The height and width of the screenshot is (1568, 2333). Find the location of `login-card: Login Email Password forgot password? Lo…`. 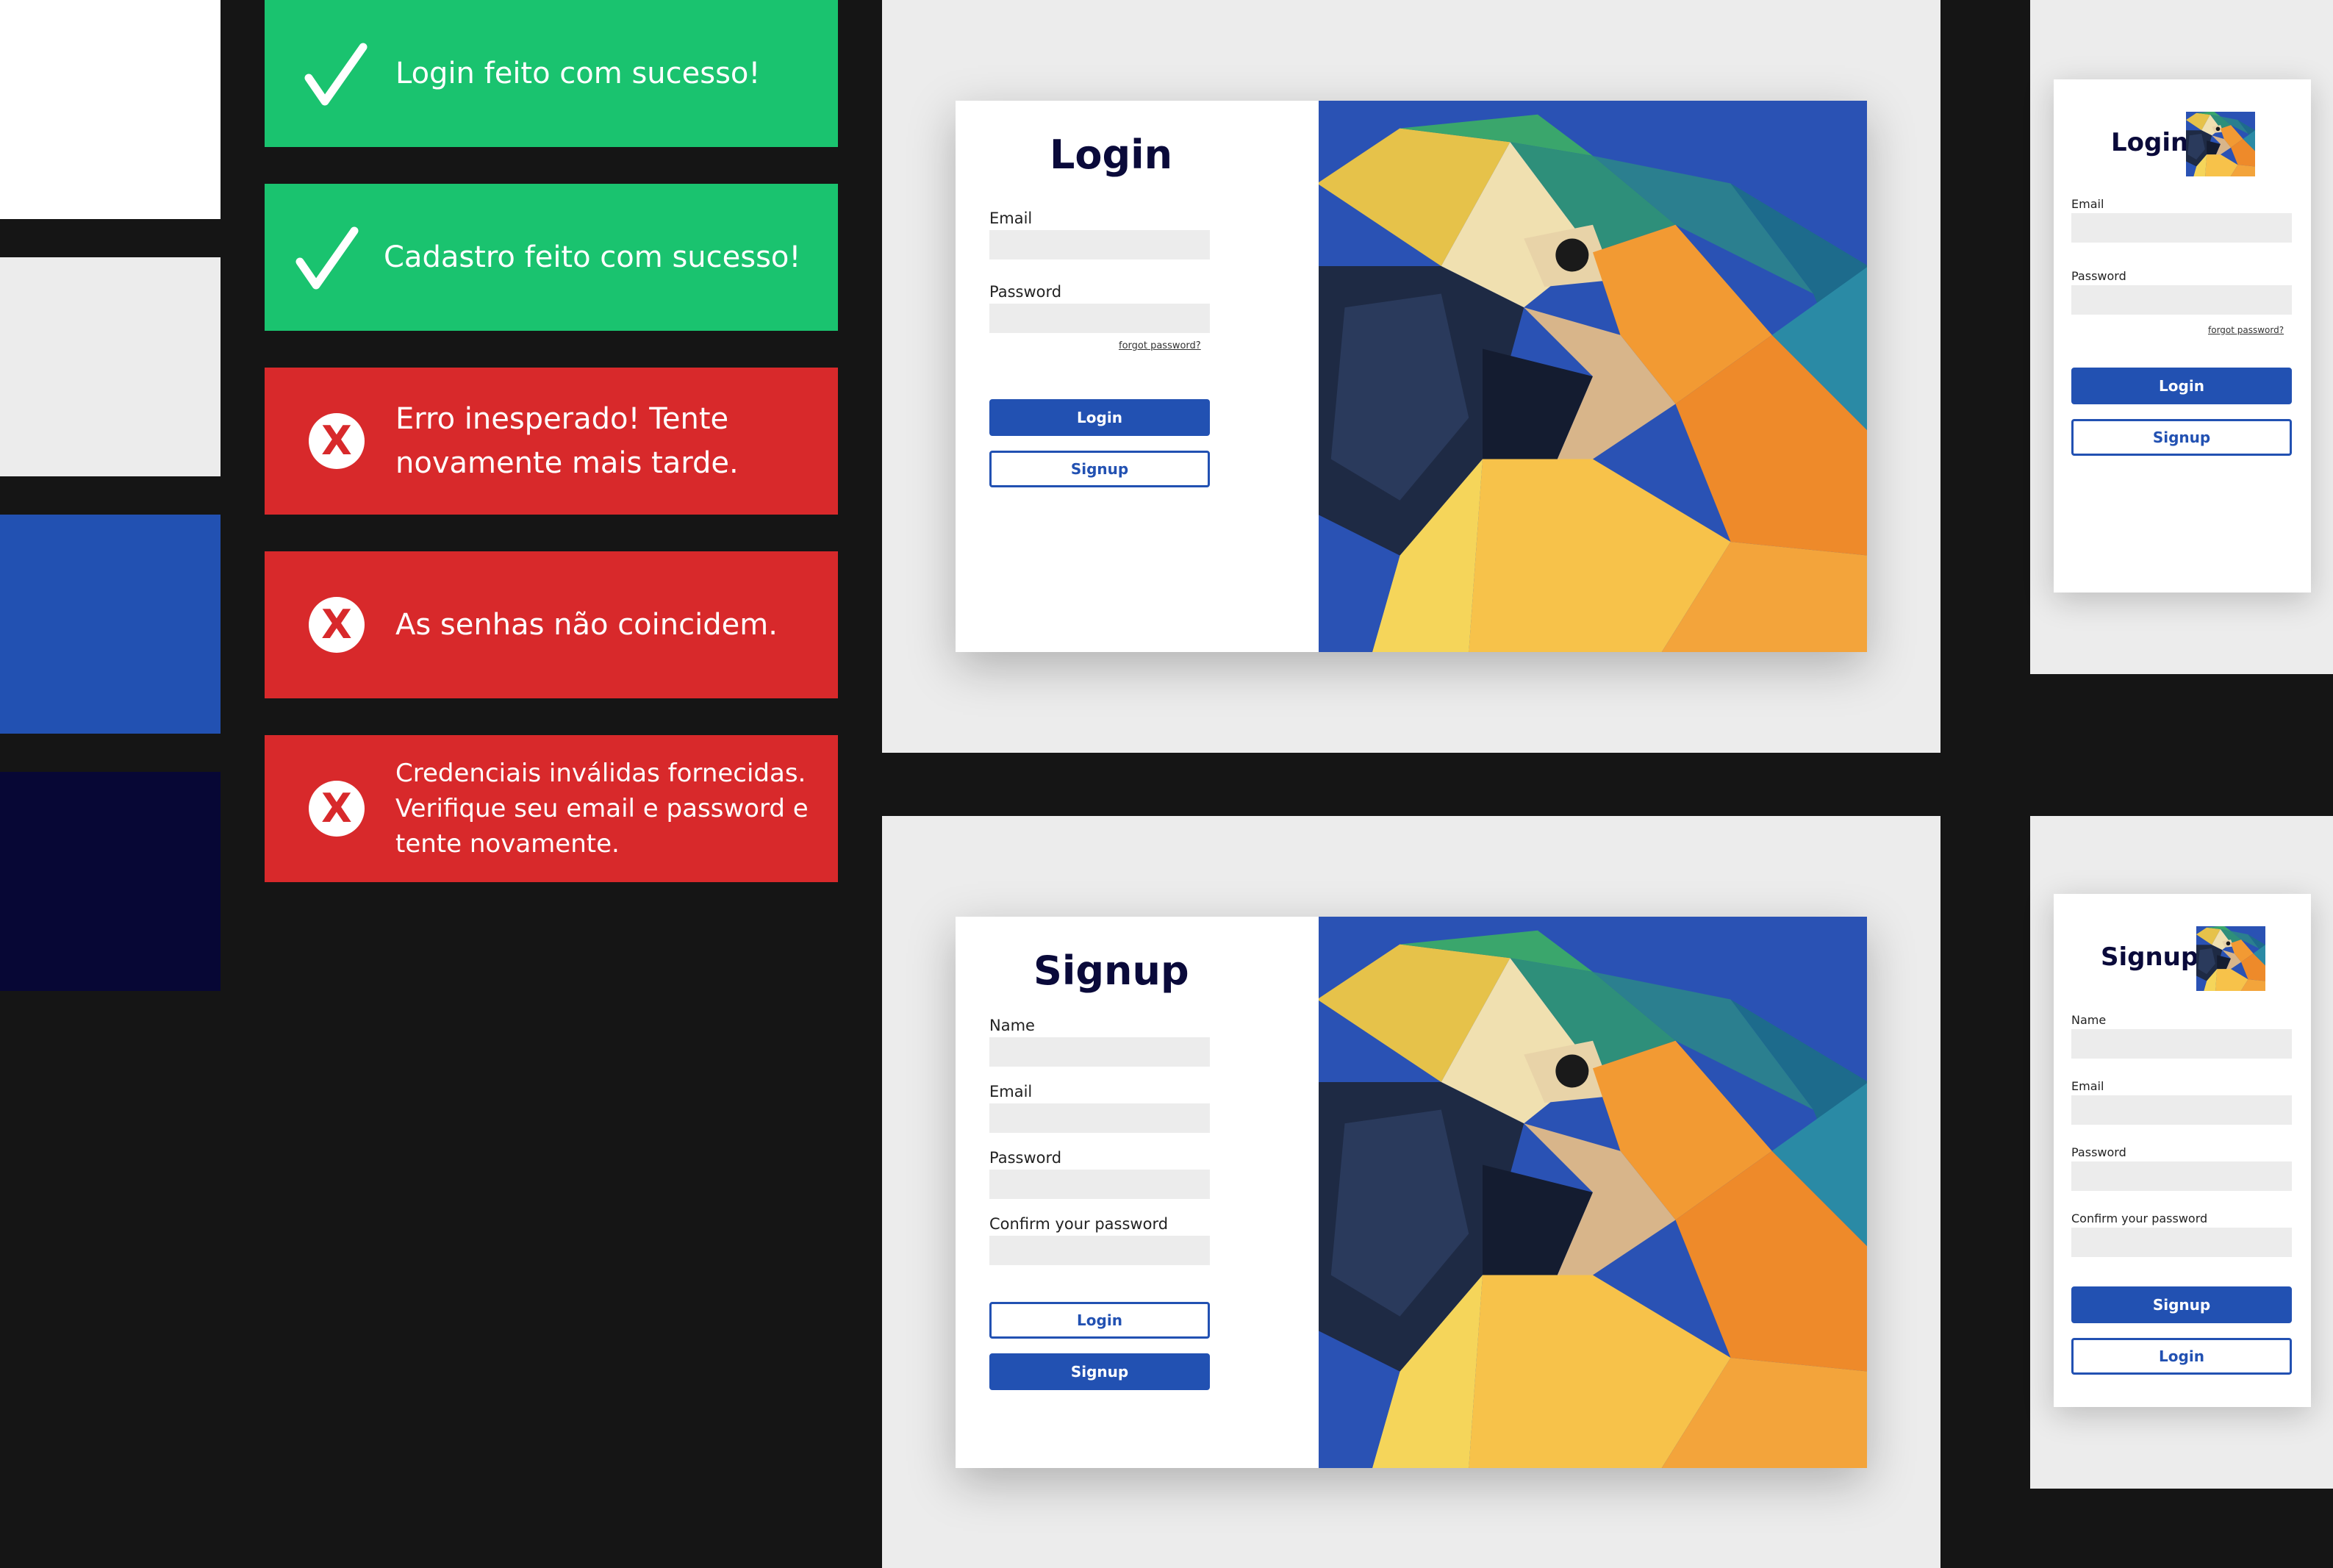

login-card: Login Email Password forgot password? Lo… is located at coordinates (1411, 376).